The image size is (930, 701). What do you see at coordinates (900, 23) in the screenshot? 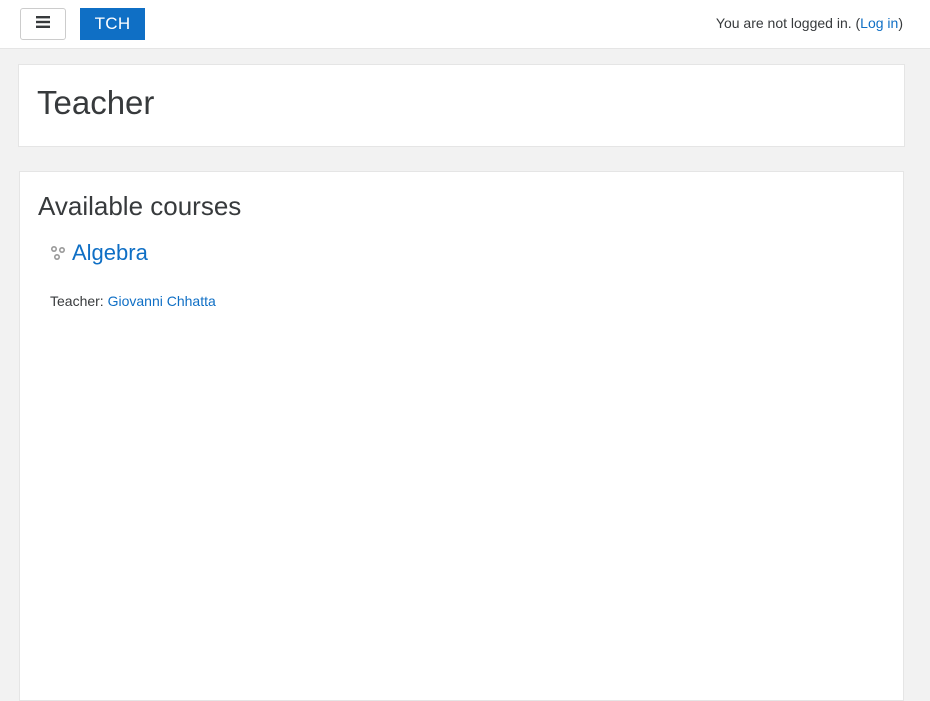
I see `login-suffix: )` at bounding box center [900, 23].